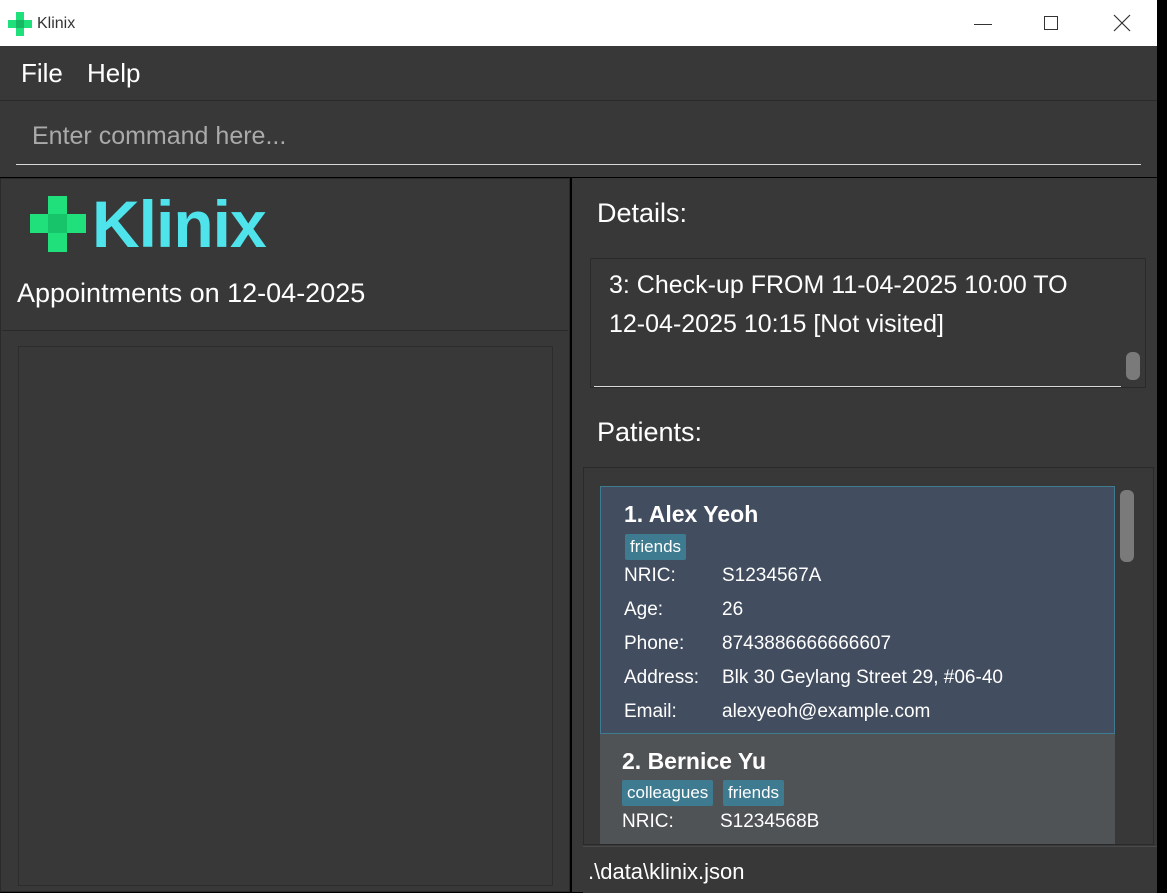 The width and height of the screenshot is (1167, 893). What do you see at coordinates (733, 609) in the screenshot?
I see `age-value: 26` at bounding box center [733, 609].